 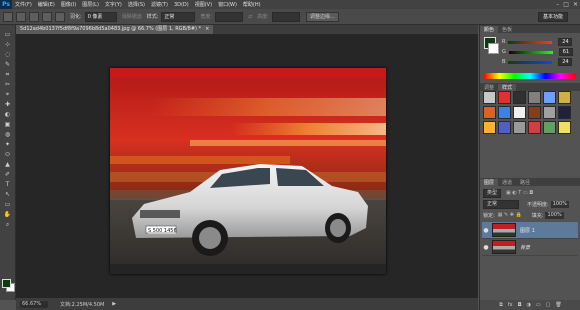 I want to click on zoom-tool-icon: ⌕, so click(x=7, y=224).